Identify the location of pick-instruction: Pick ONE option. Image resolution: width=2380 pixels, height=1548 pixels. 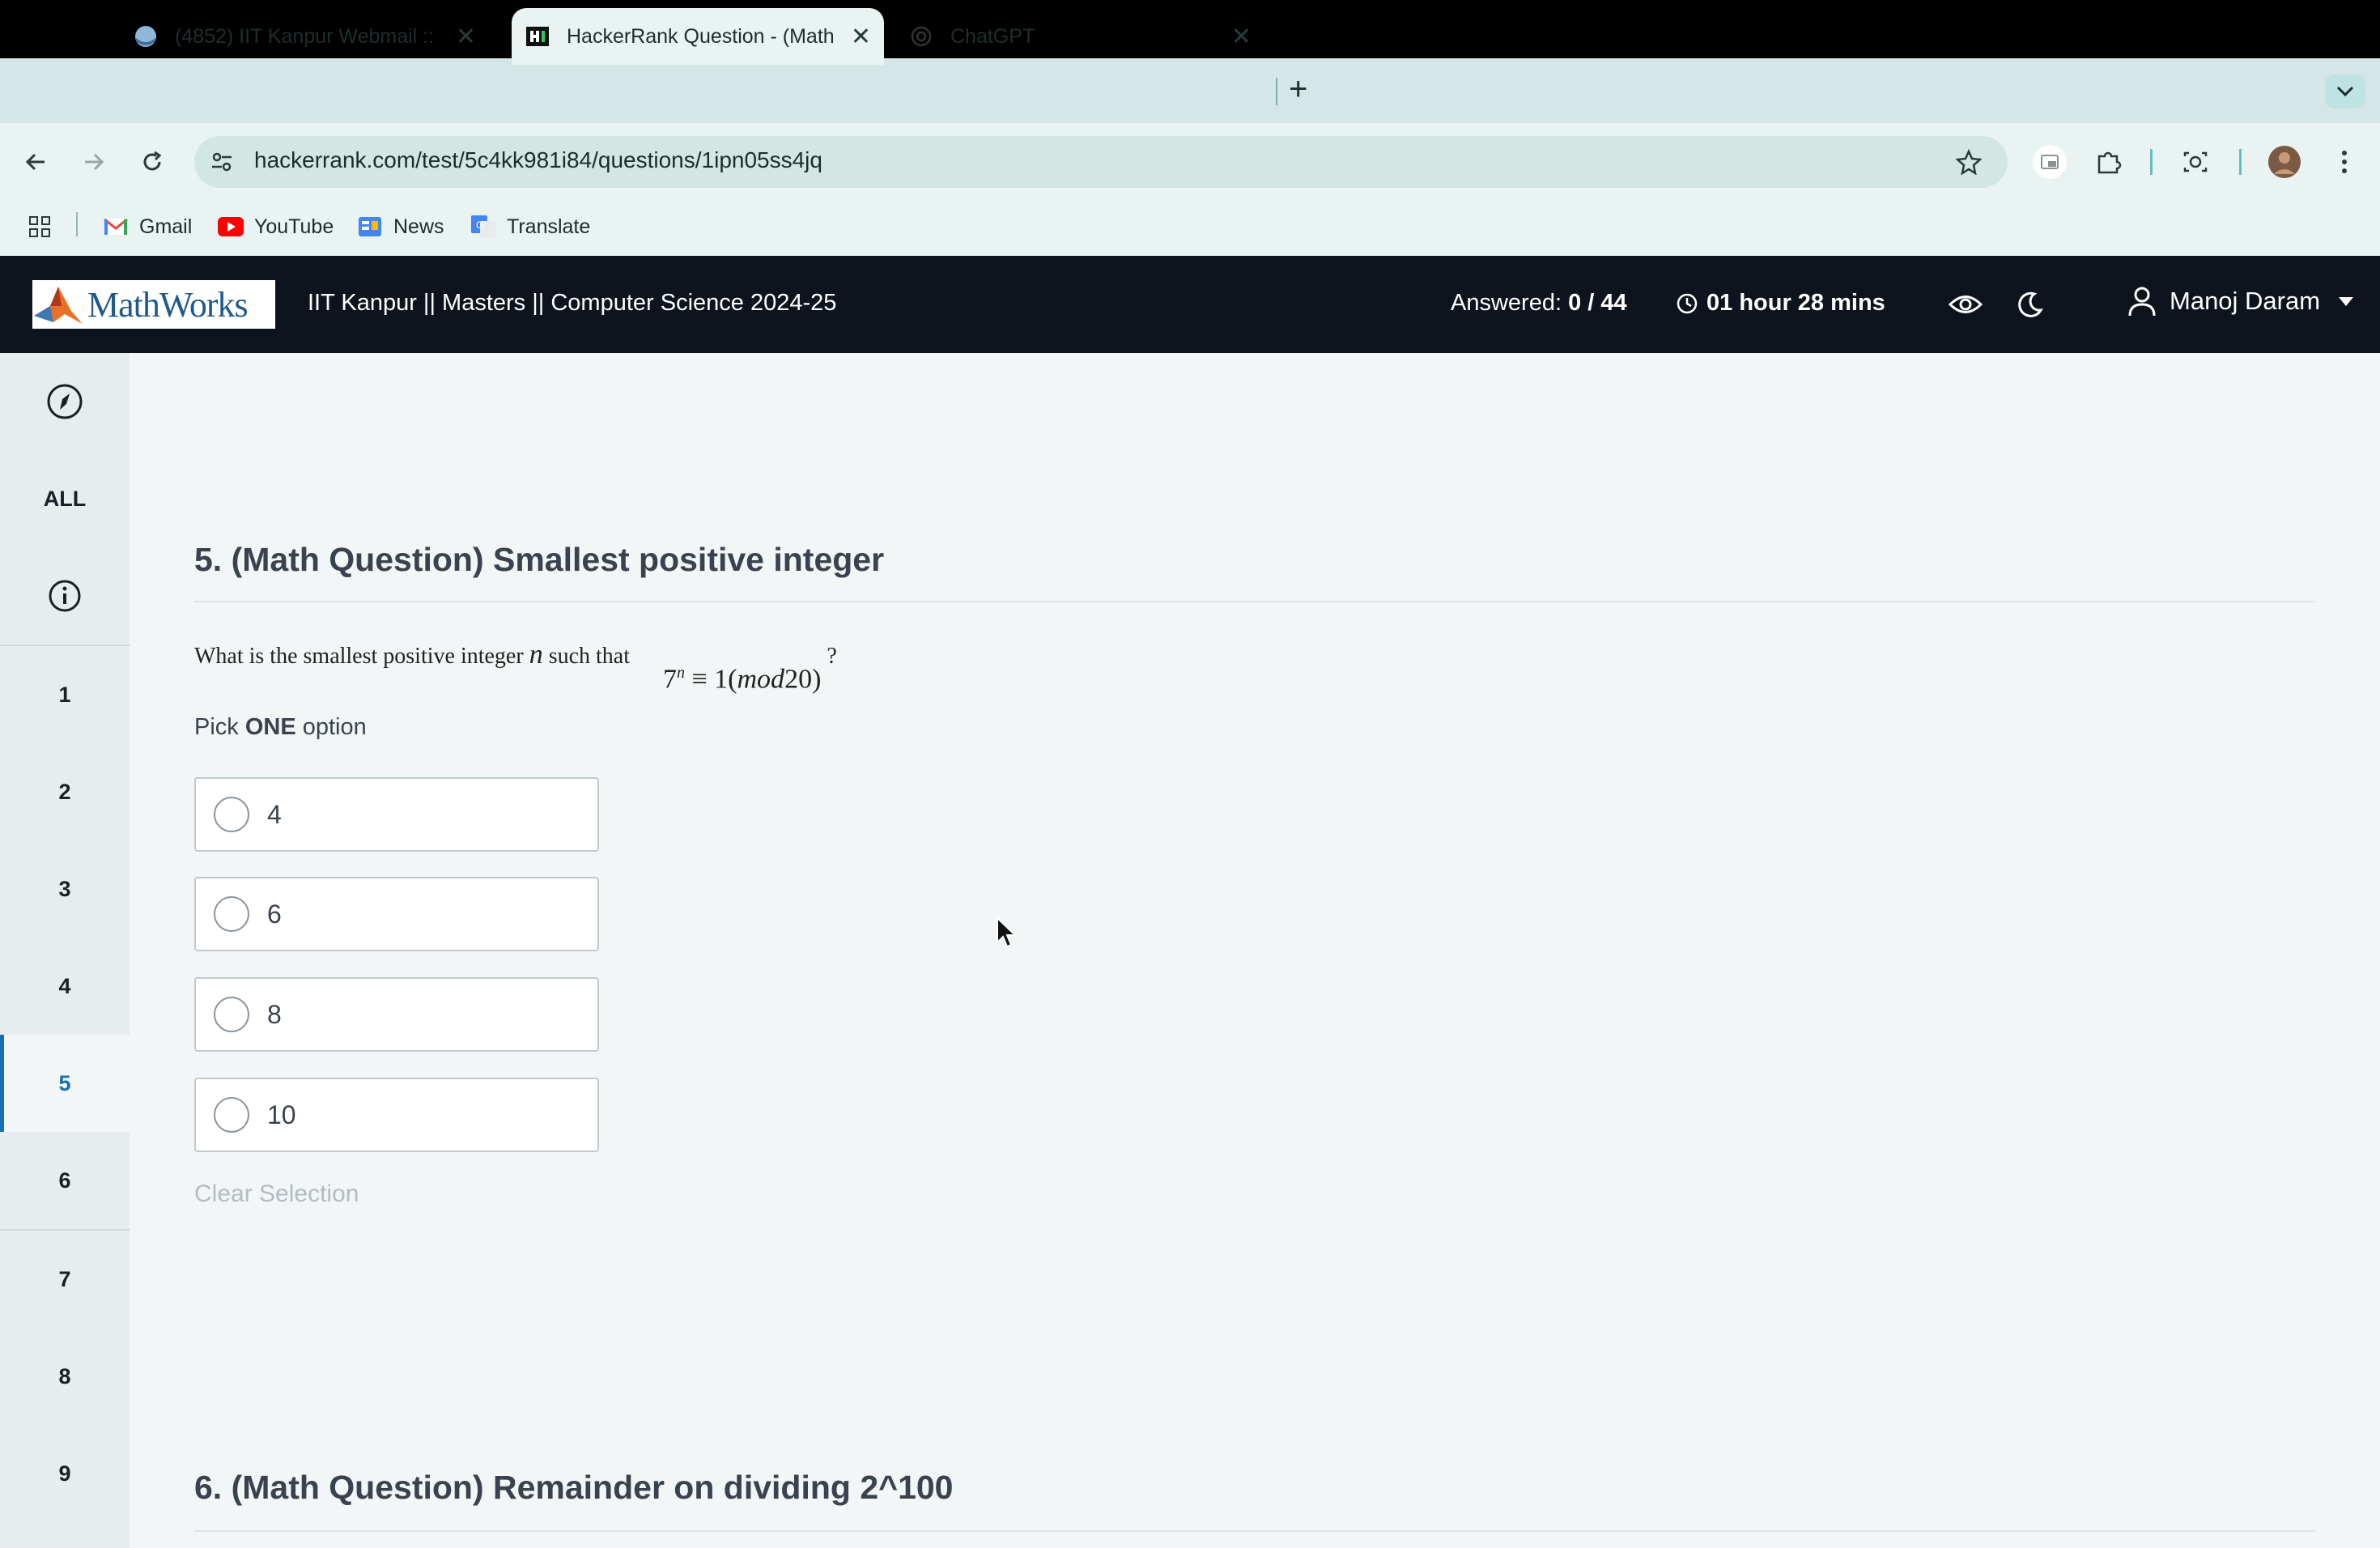
(280, 727).